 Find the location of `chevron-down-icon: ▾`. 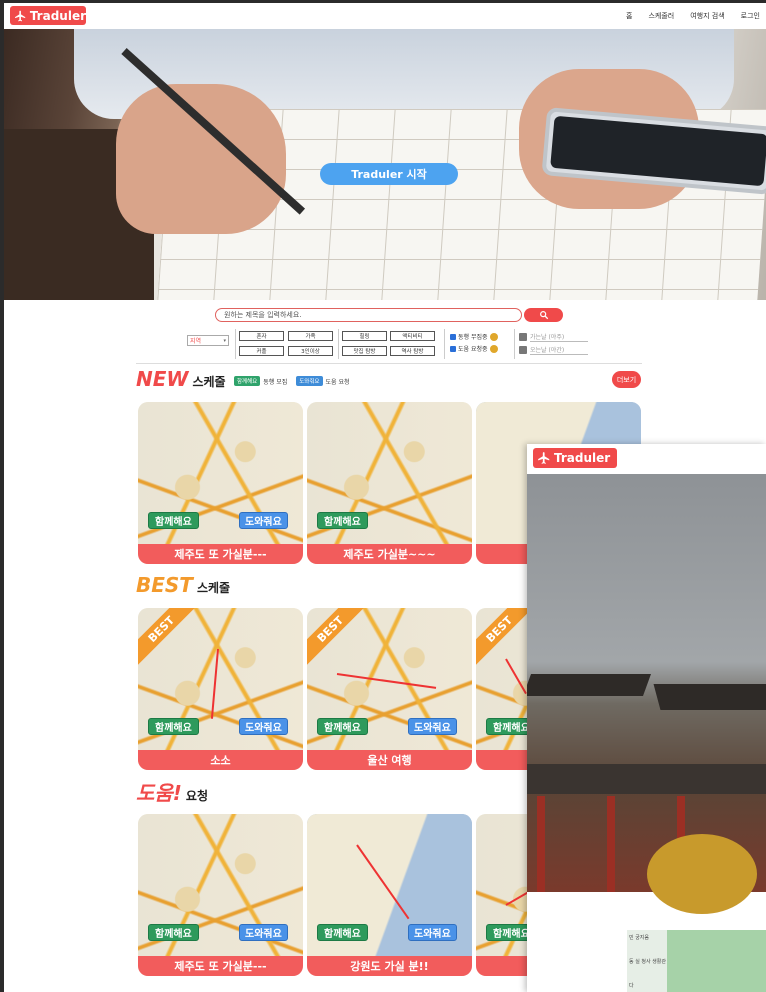

chevron-down-icon: ▾ is located at coordinates (224, 340).